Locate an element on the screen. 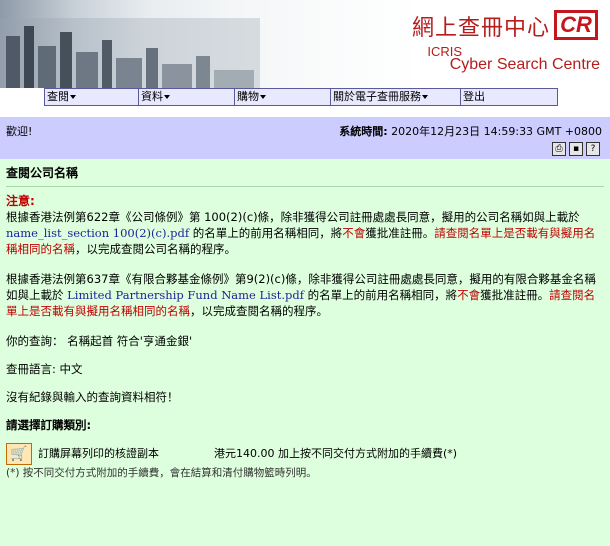 This screenshot has height=546, width=610. system-time-value: 2020年12月23日 14:59:33 GMT +0800 is located at coordinates (496, 131).